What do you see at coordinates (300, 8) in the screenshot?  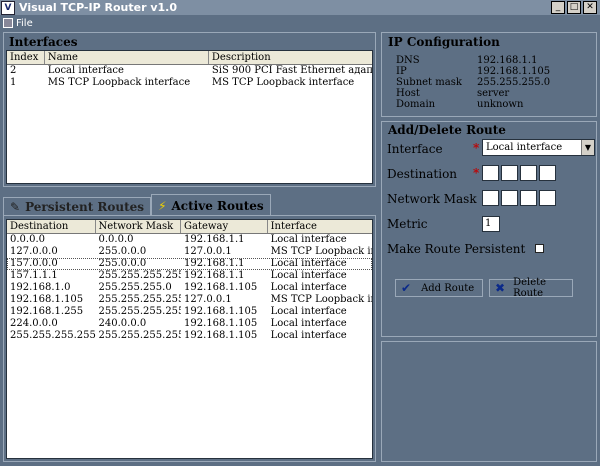 I see `title-bar: V Visual TCP-IP Router v1.0 _ □ ✕` at bounding box center [300, 8].